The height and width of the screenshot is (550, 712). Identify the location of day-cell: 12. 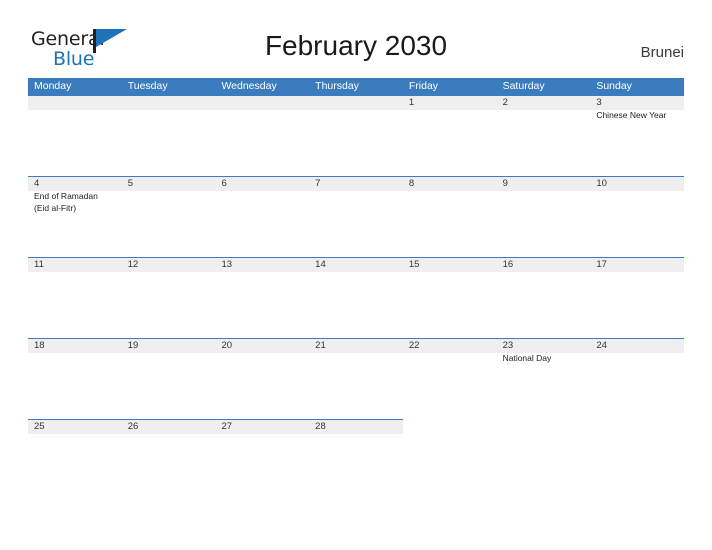
(169, 297).